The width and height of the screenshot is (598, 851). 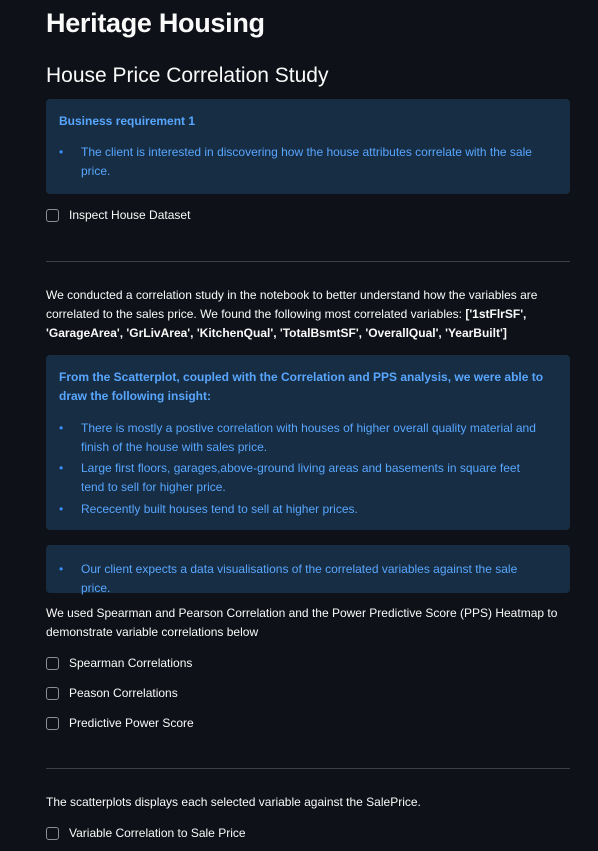 What do you see at coordinates (187, 75) in the screenshot?
I see `page-subtitle: House Price Correlation Study` at bounding box center [187, 75].